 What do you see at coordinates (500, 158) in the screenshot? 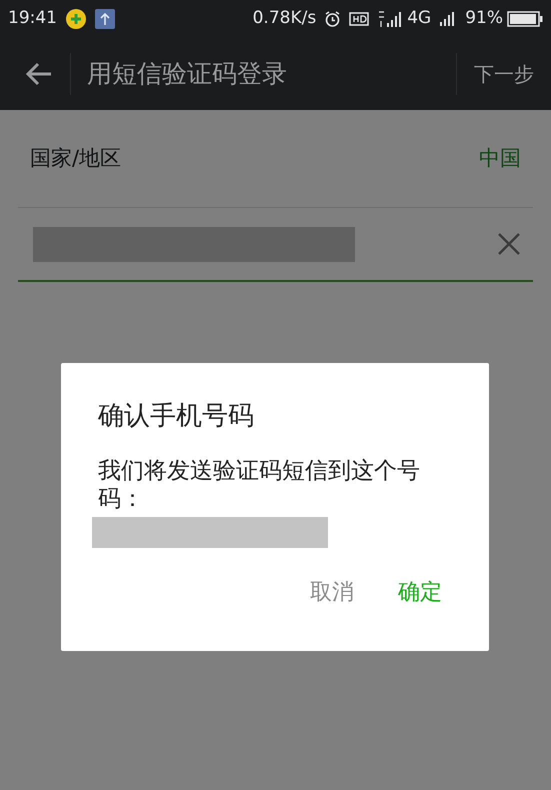
I see `country-value: 中国` at bounding box center [500, 158].